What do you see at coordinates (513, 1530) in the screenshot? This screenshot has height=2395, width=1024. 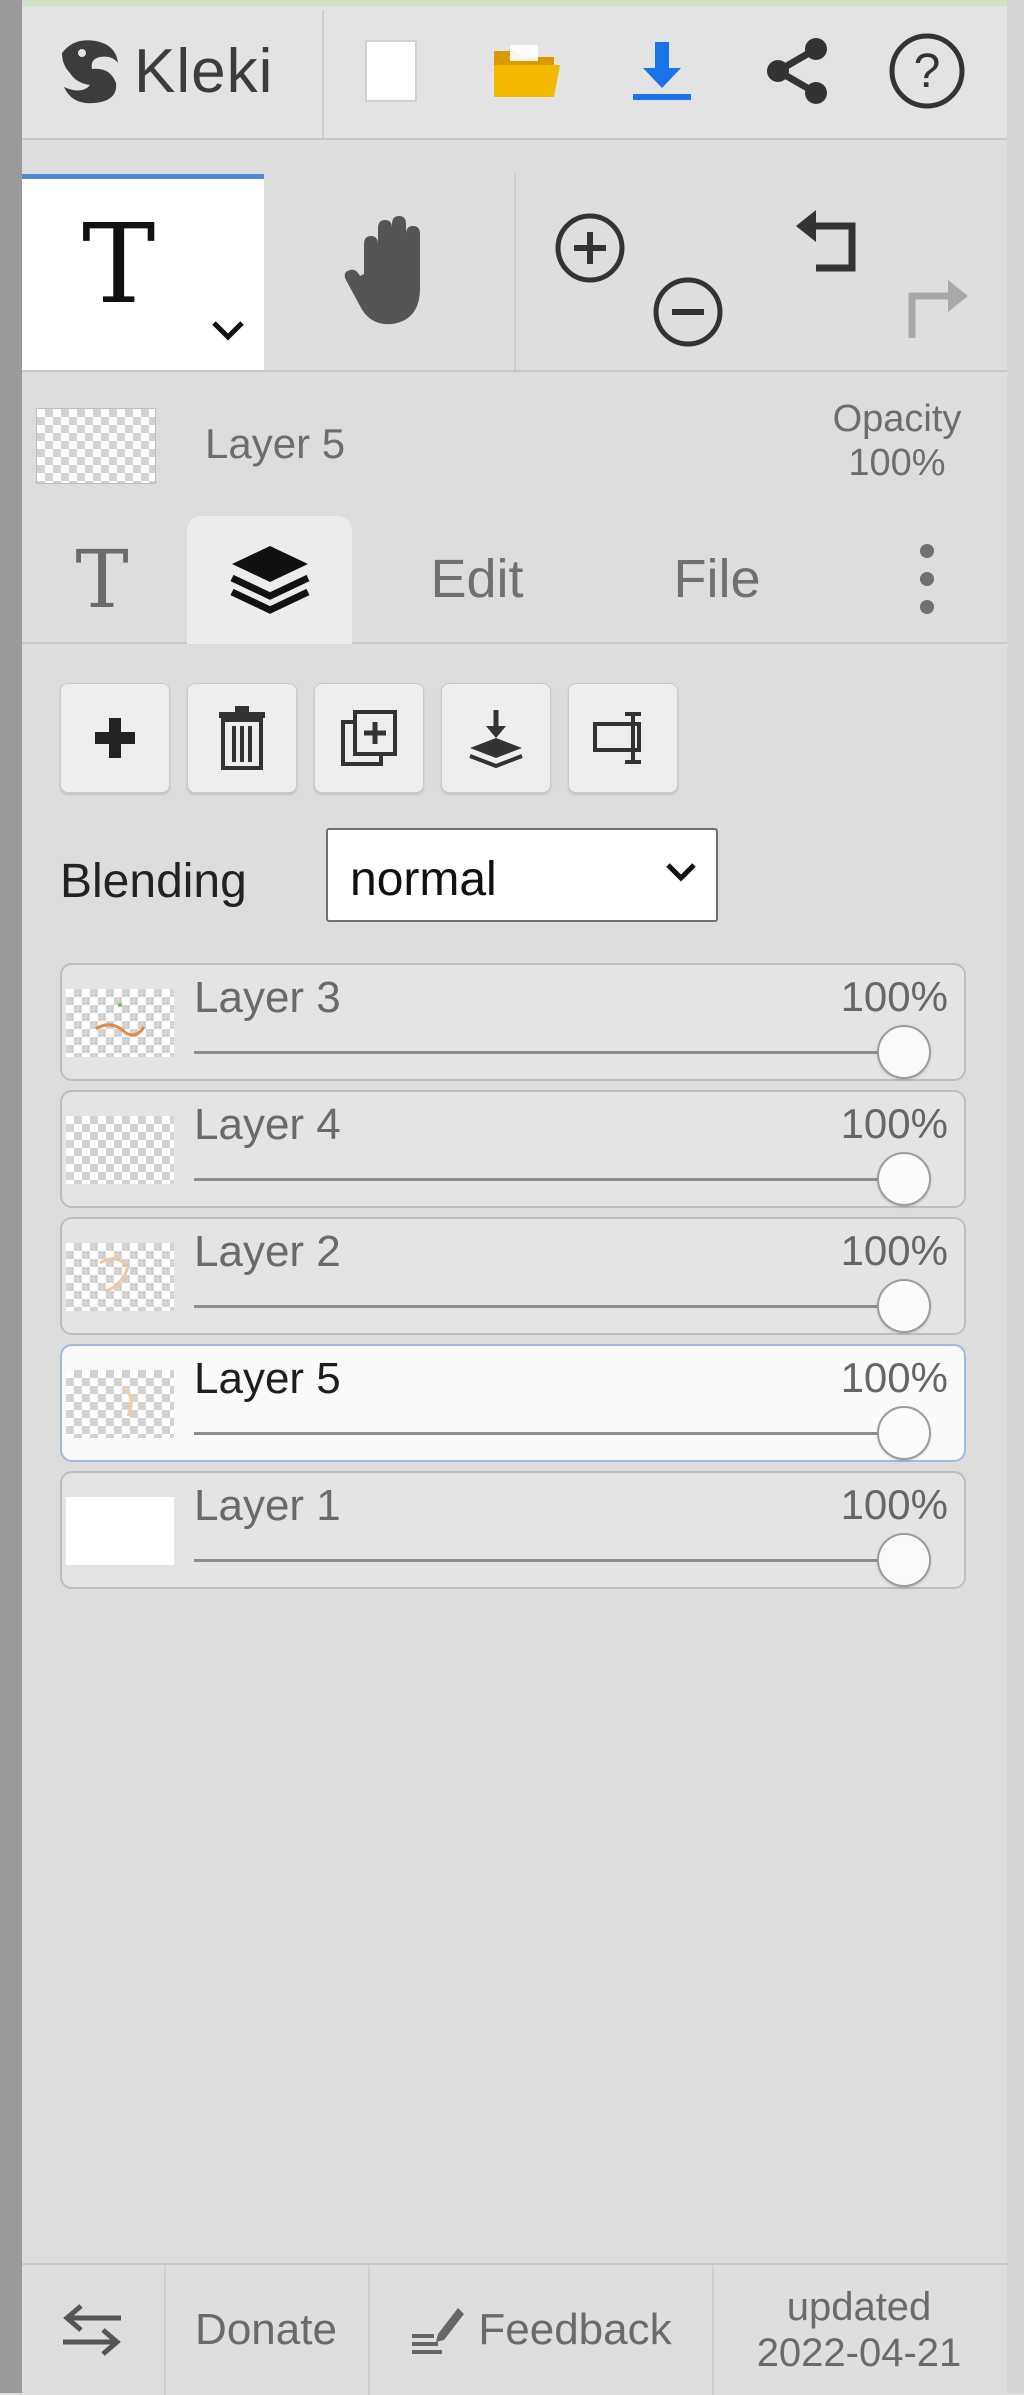 I see `layer-row: Layer 1 100%` at bounding box center [513, 1530].